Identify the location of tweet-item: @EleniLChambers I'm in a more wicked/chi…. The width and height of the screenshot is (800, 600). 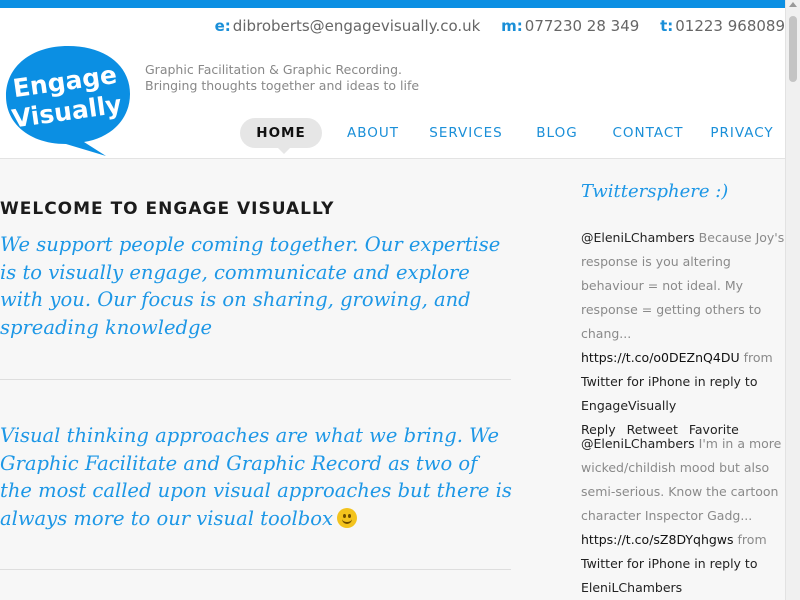
(686, 516).